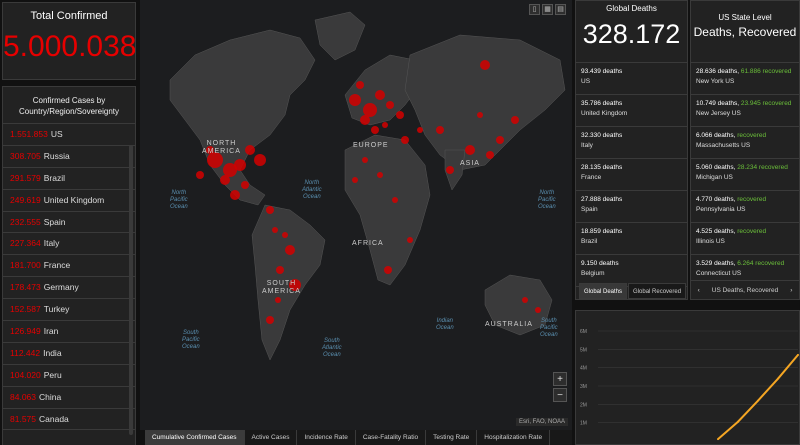 The width and height of the screenshot is (800, 445). I want to click on zoom-out-button: −, so click(560, 395).